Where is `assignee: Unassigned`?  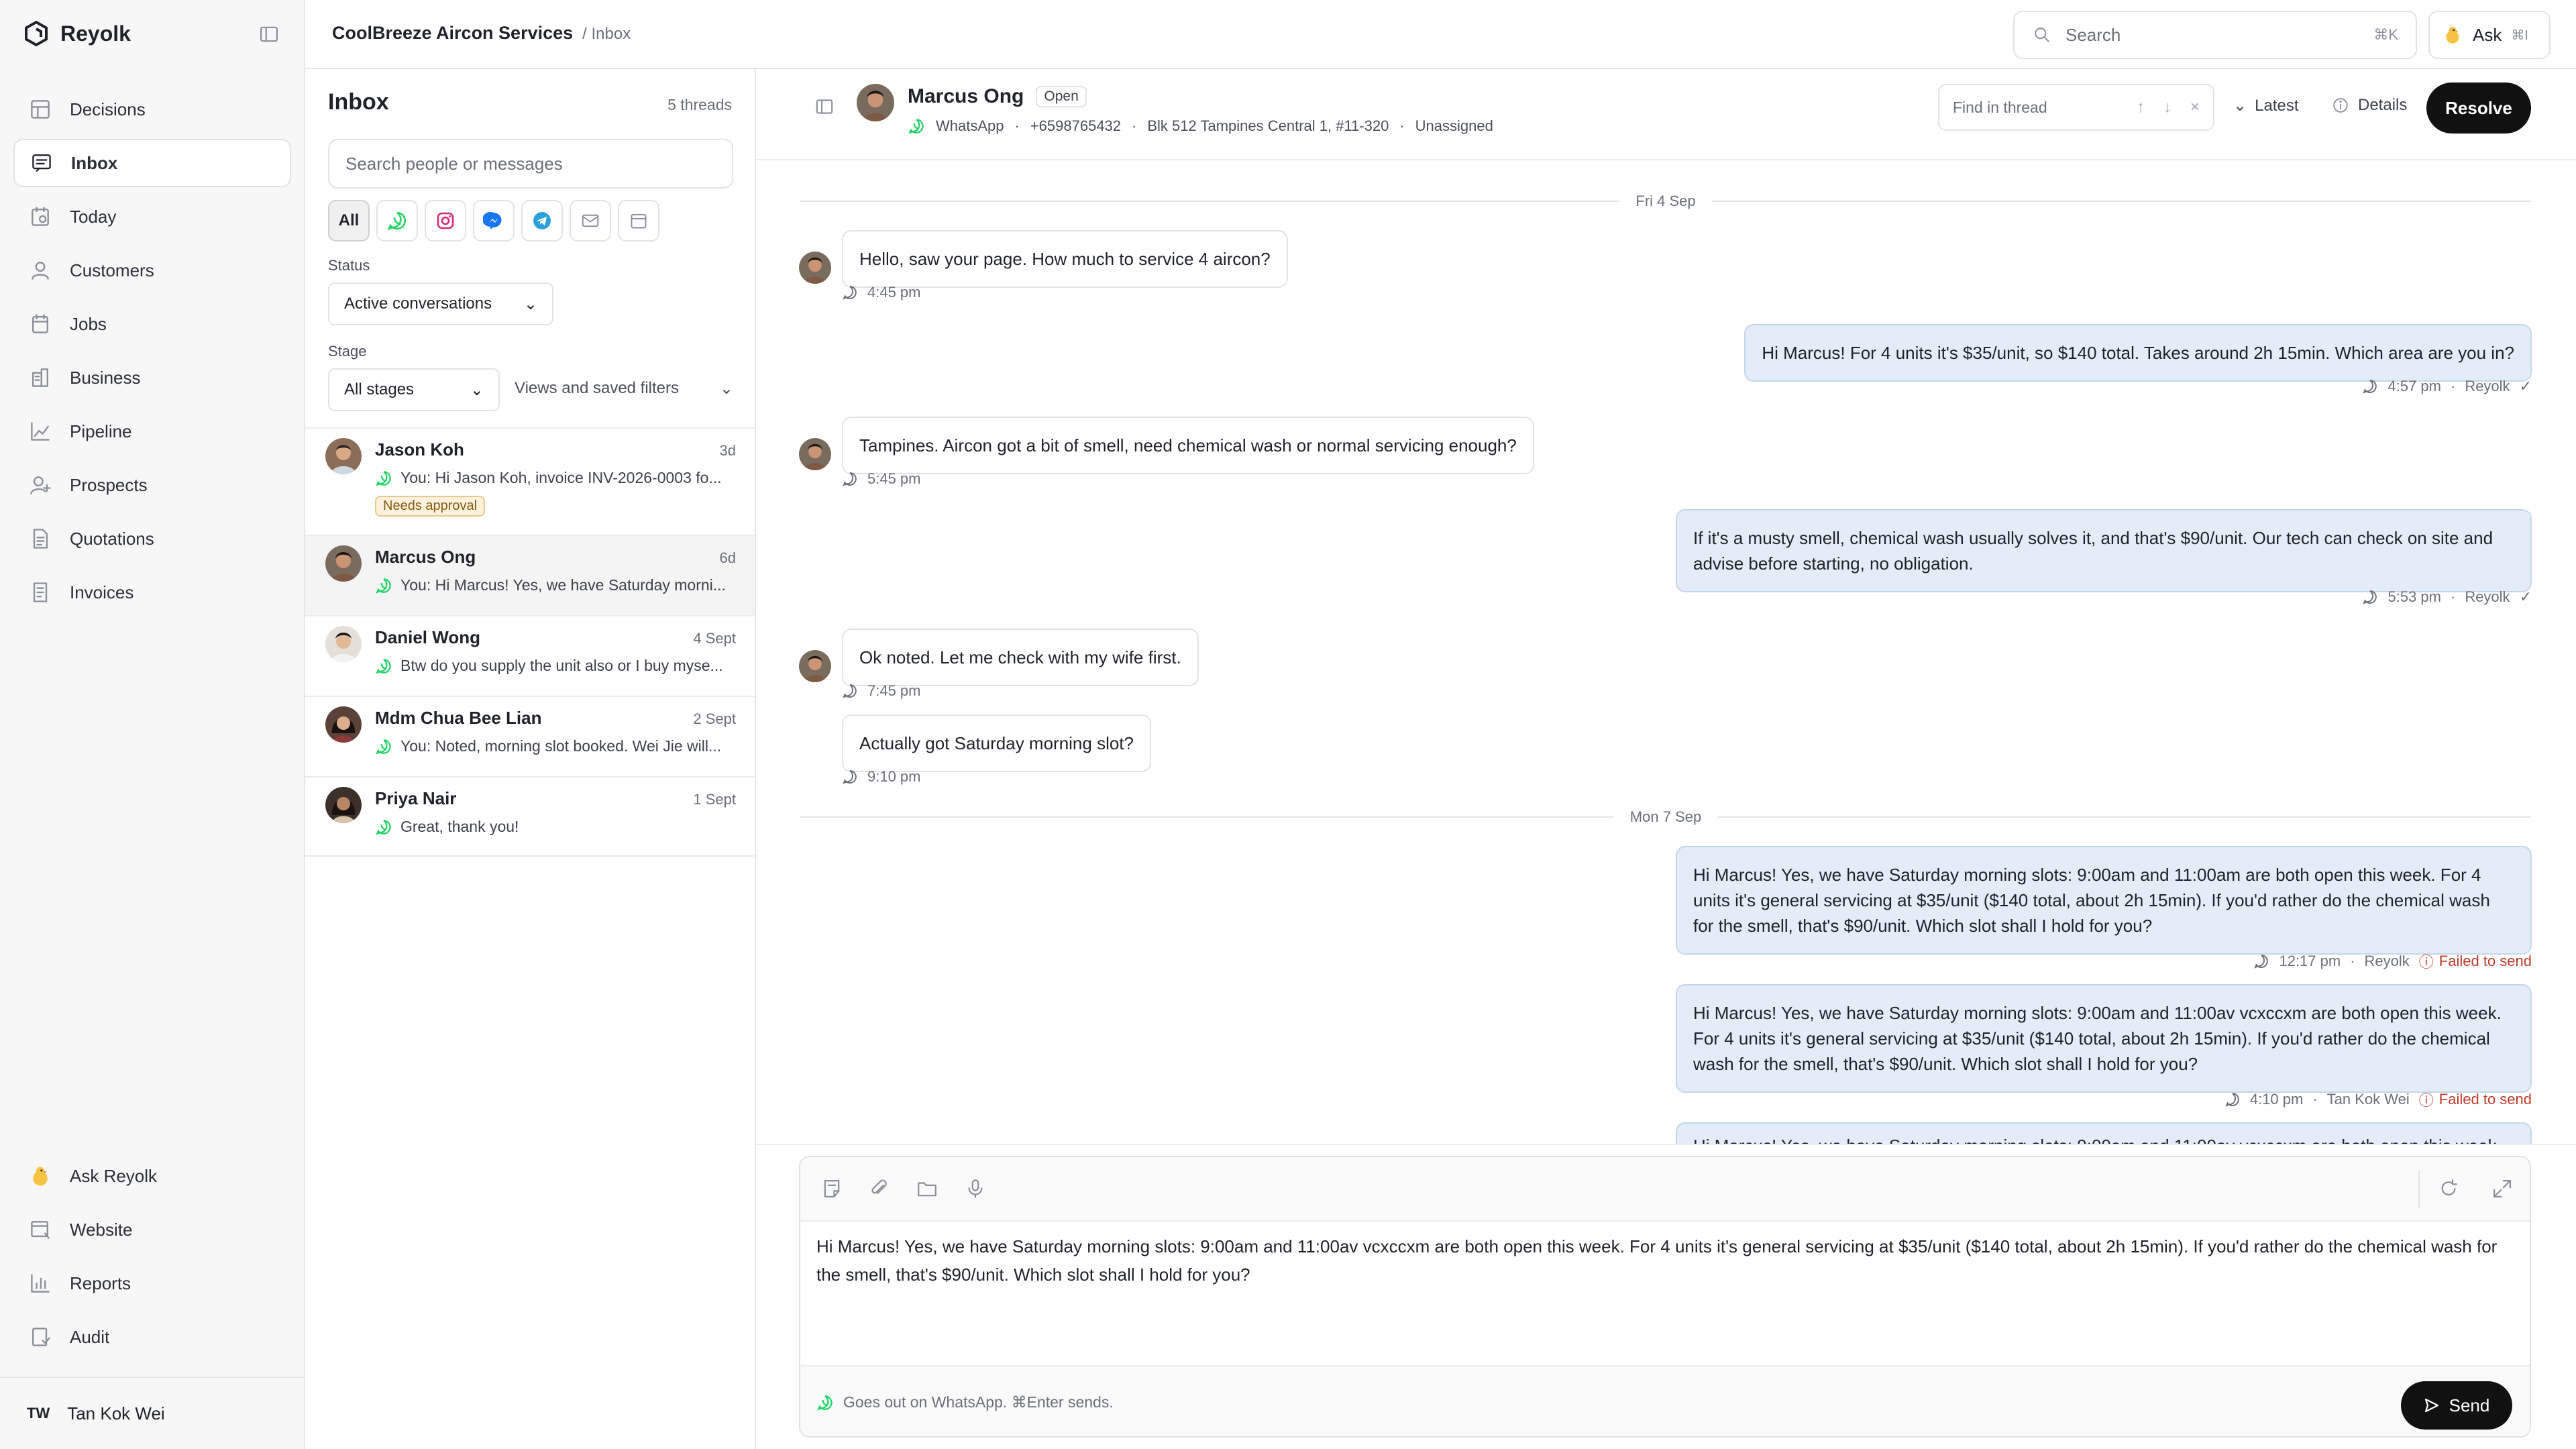 assignee: Unassigned is located at coordinates (1454, 126).